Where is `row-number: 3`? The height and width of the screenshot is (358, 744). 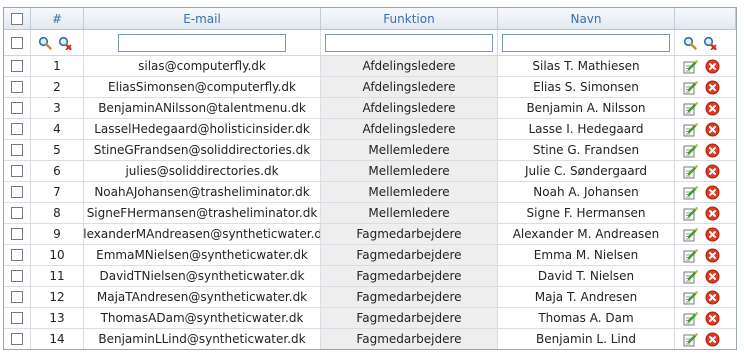
row-number: 3 is located at coordinates (57, 108).